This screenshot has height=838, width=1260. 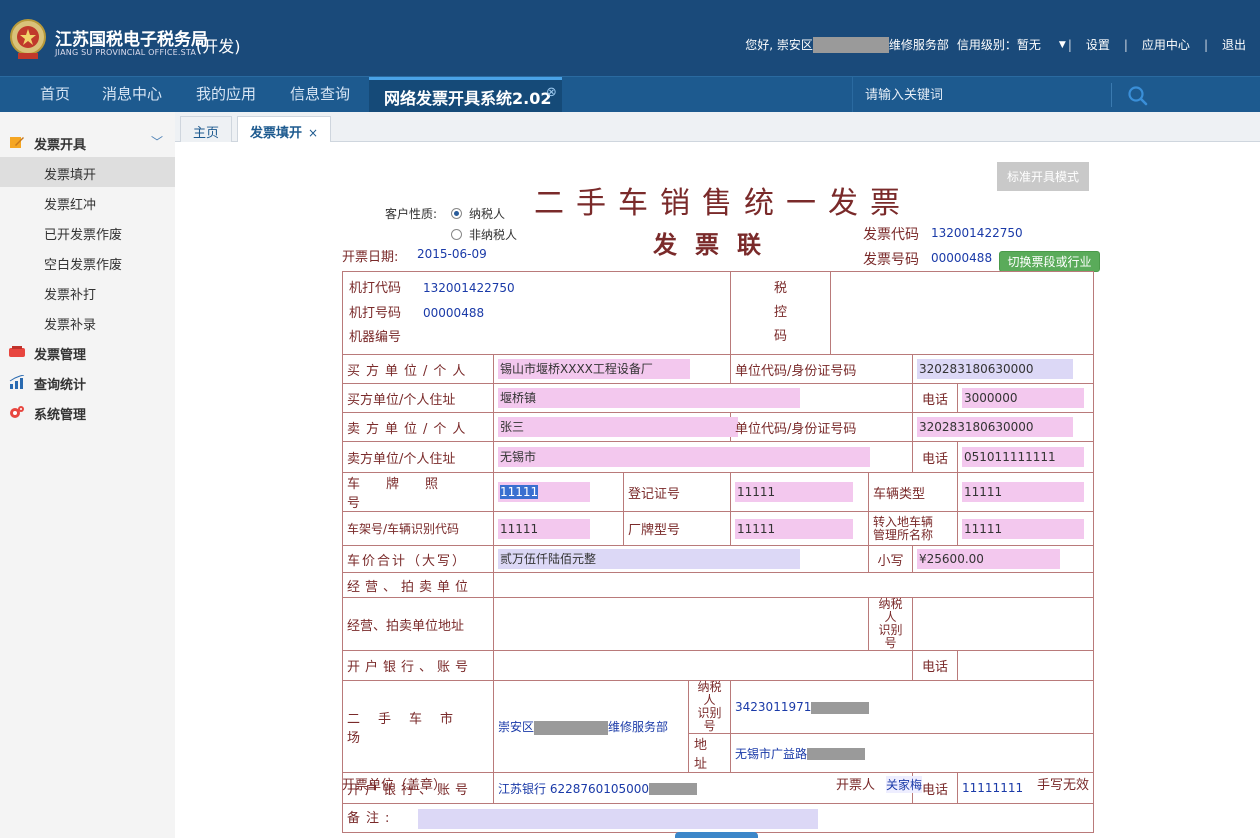 I want to click on radio-unchecked, so click(x=456, y=234).